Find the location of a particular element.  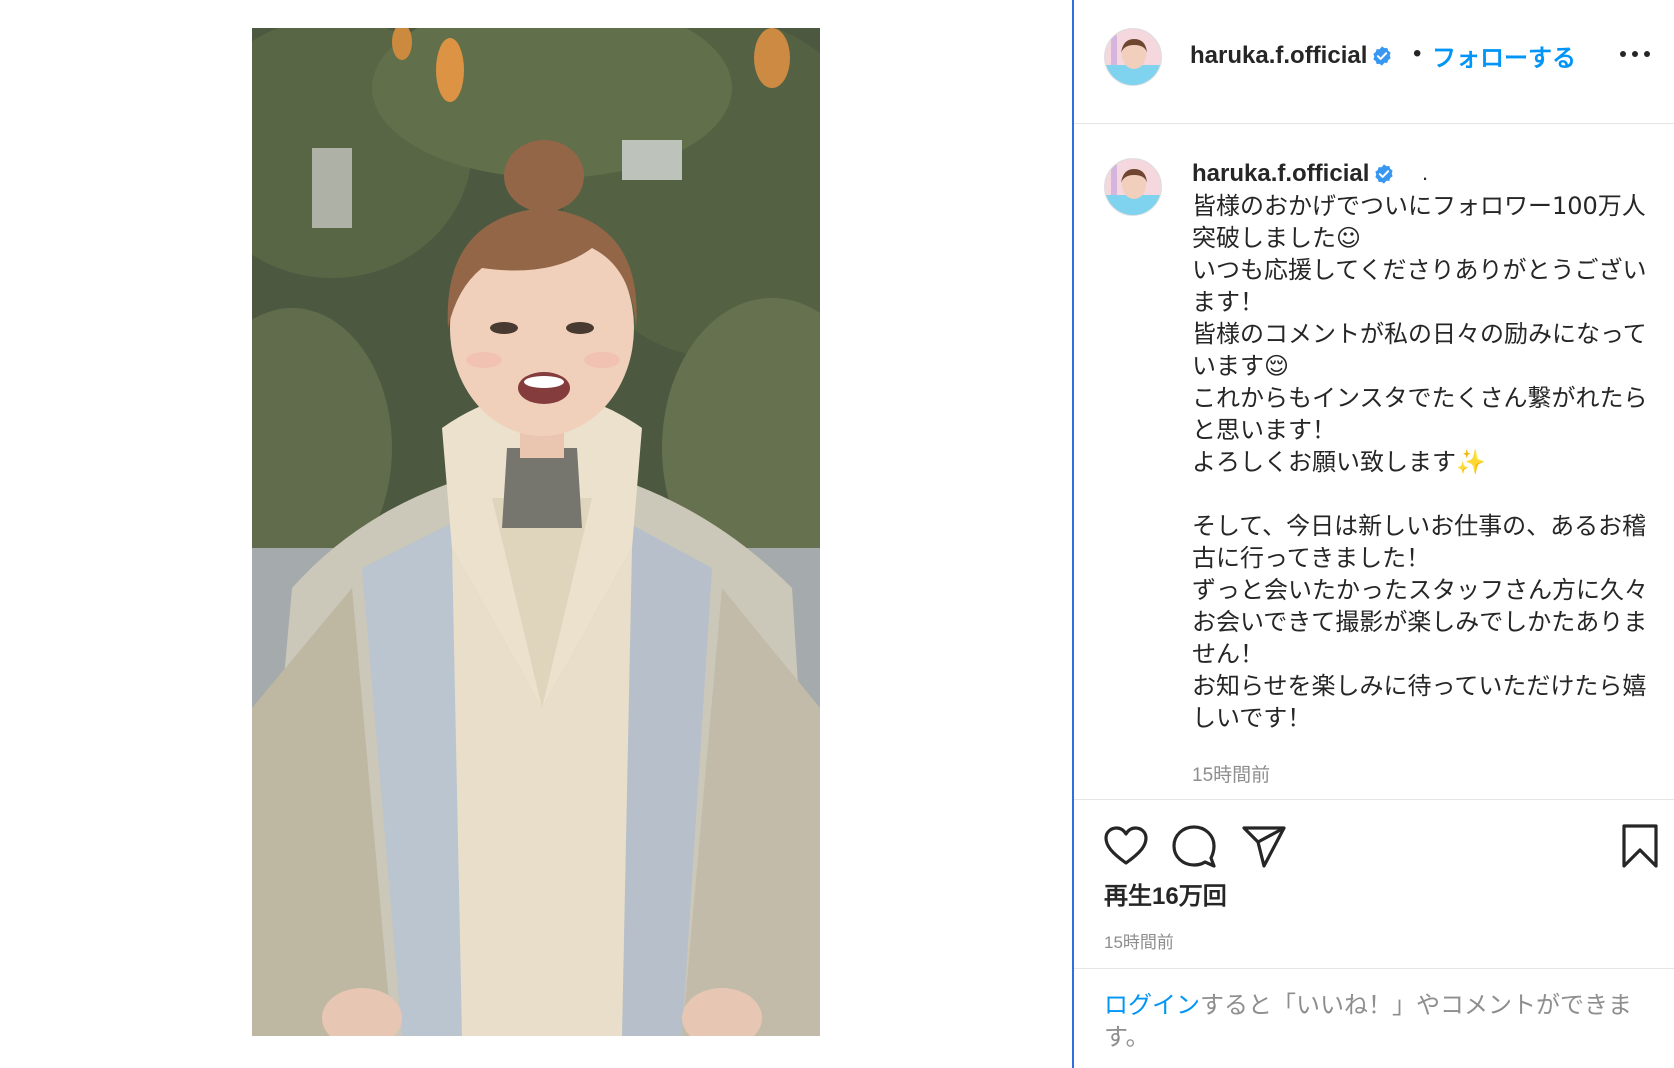

heart-icon is located at coordinates (1126, 845).